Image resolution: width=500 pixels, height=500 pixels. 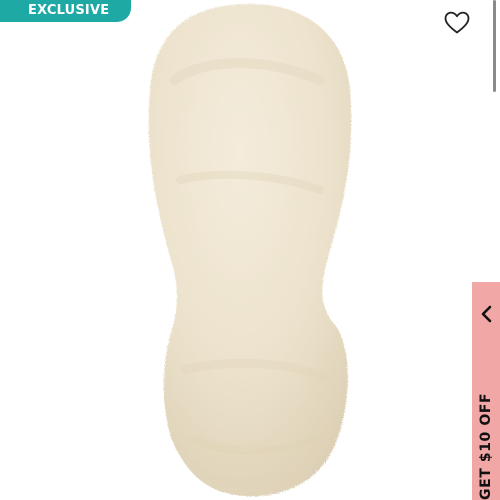 I want to click on scrollbar, so click(x=494, y=46).